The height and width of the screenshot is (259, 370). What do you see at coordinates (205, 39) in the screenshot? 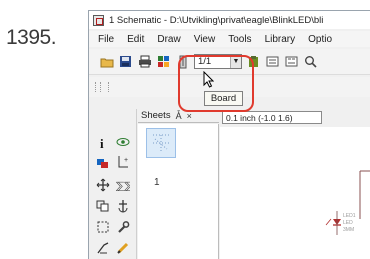
I see `menu-view: View` at bounding box center [205, 39].